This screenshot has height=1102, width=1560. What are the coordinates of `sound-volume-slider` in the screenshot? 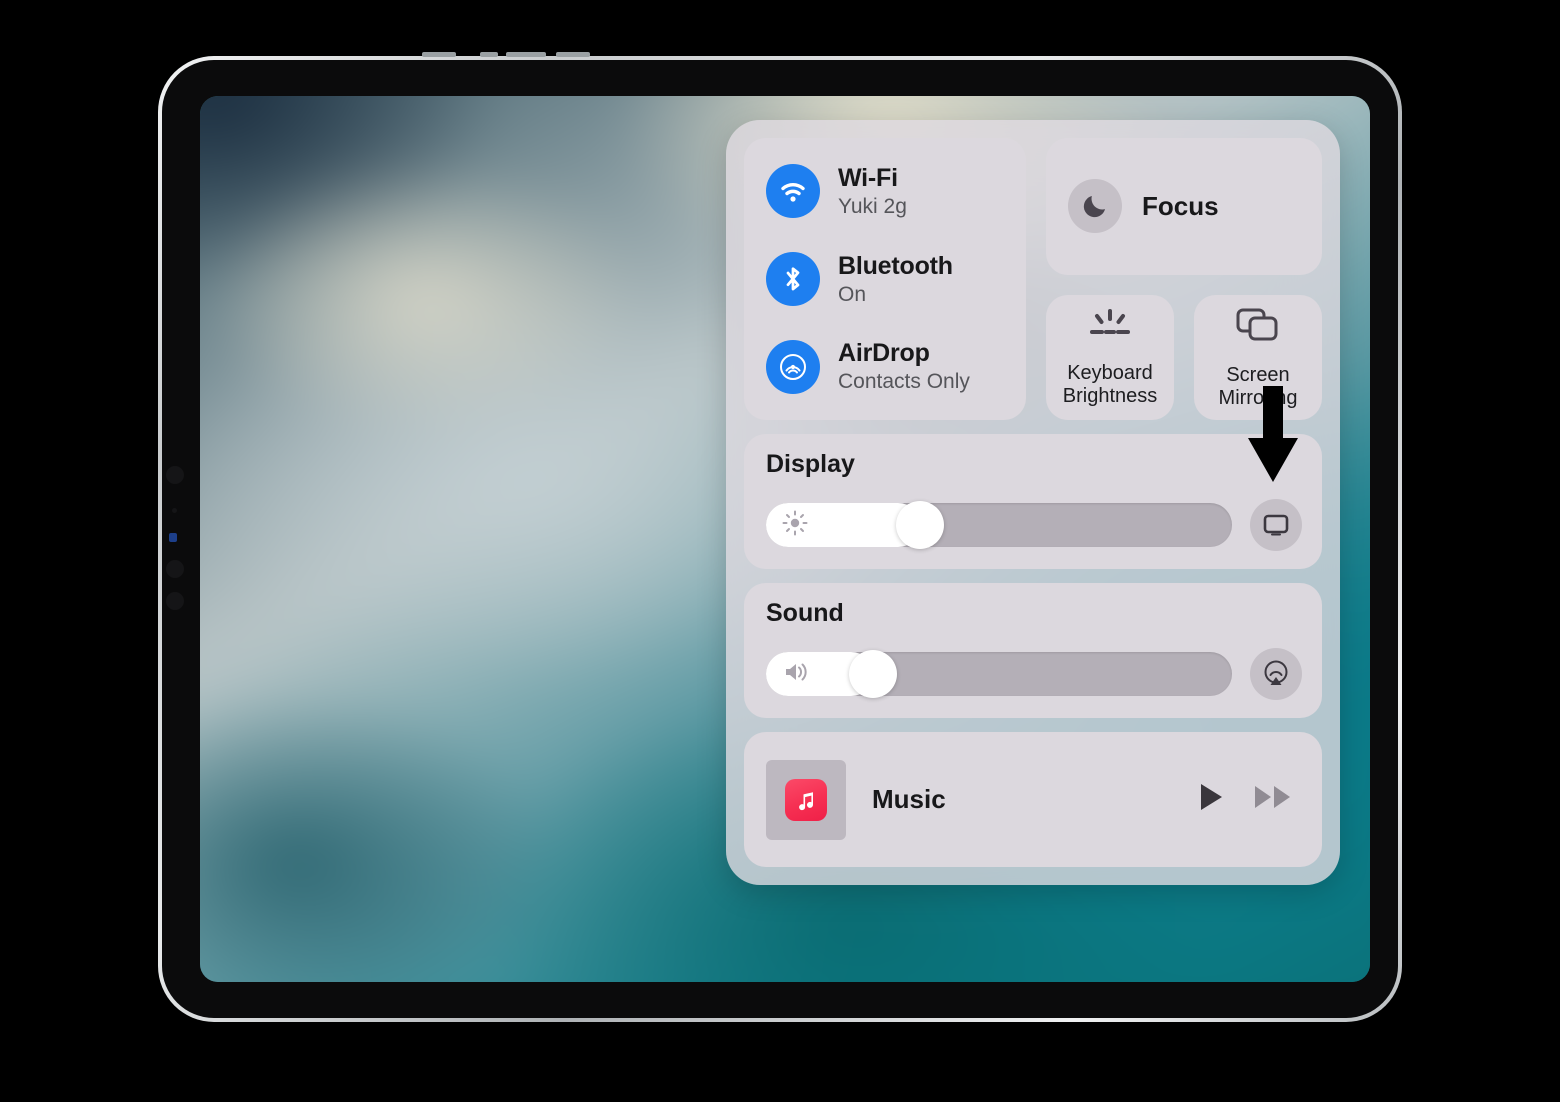 It's located at (999, 674).